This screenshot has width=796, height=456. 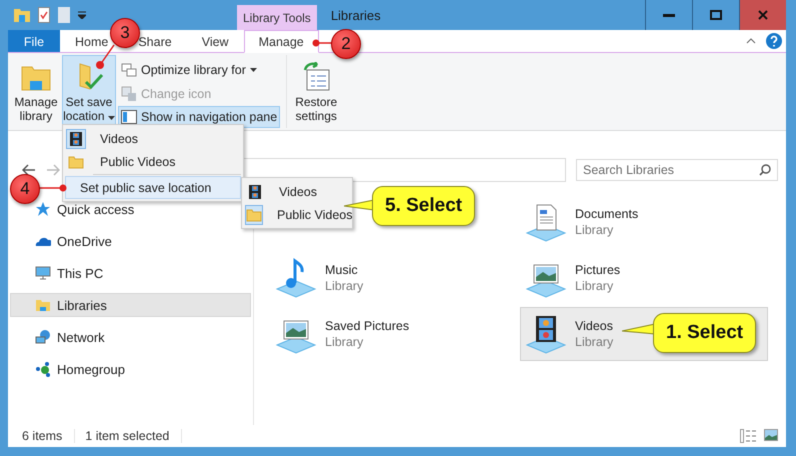 I want to click on help-icon, so click(x=774, y=41).